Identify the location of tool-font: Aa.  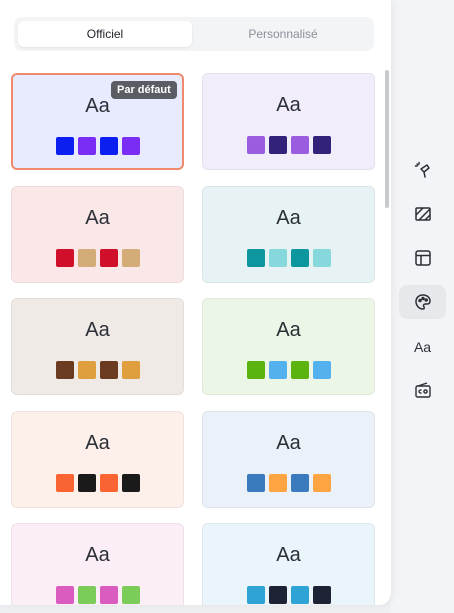
(422, 347).